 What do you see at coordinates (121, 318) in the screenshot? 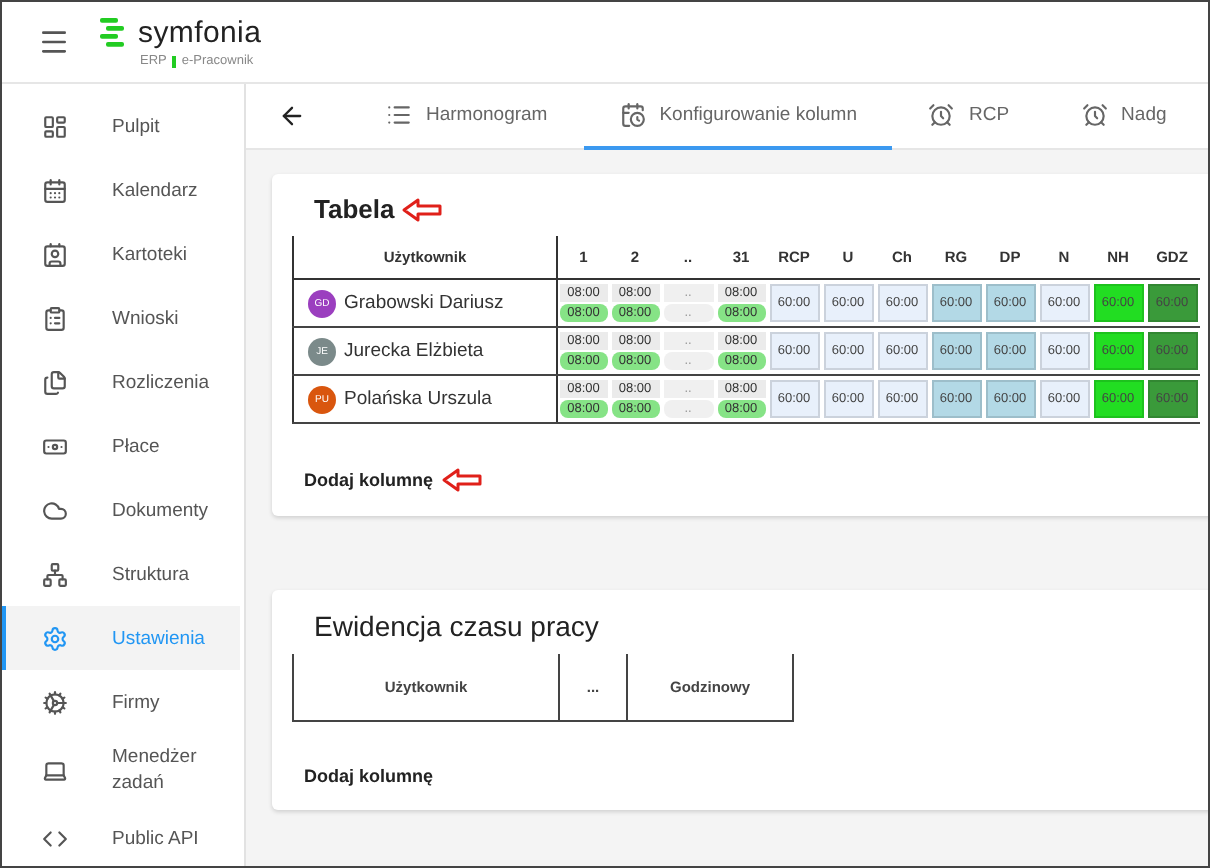
I see `sidebar-item: Wnioski` at bounding box center [121, 318].